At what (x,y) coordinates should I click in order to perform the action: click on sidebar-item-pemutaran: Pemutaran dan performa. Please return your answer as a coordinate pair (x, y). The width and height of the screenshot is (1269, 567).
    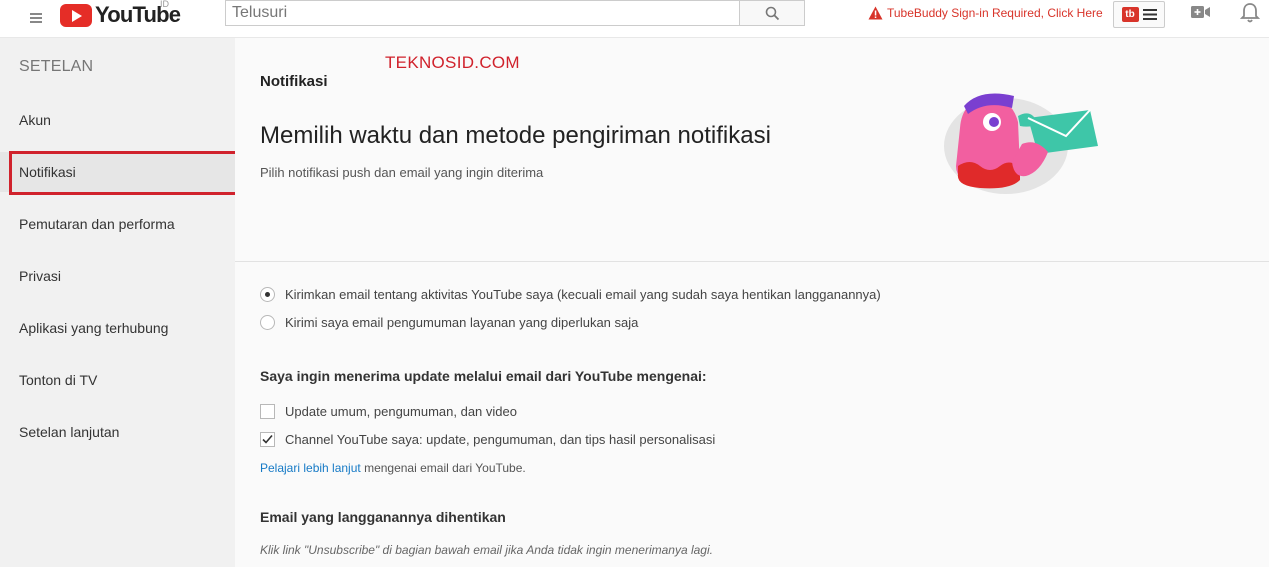
    Looking at the image, I should click on (117, 224).